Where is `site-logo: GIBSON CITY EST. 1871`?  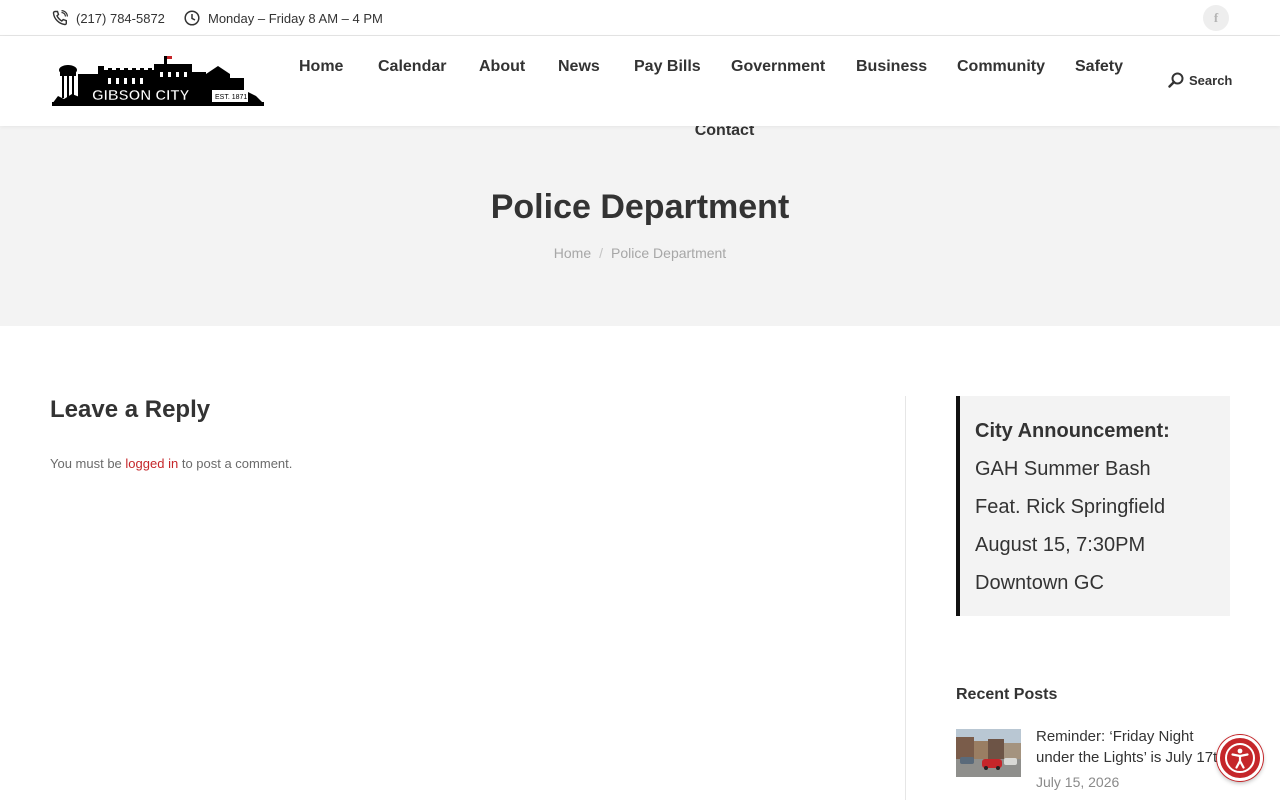 site-logo: GIBSON CITY EST. 1871 is located at coordinates (158, 80).